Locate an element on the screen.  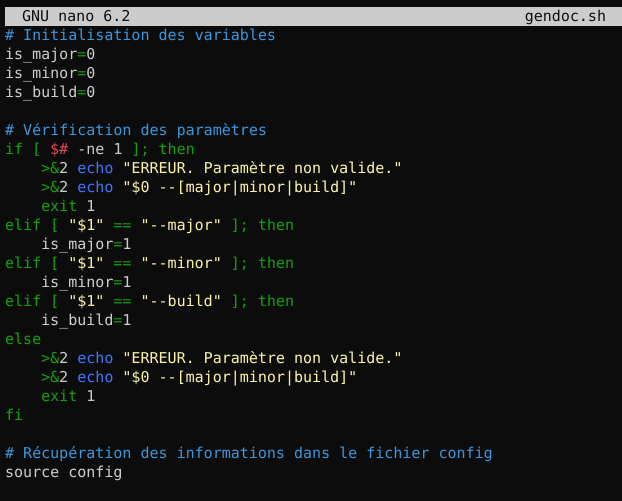
app-title: GNU nano 6.2 is located at coordinates (76, 16).